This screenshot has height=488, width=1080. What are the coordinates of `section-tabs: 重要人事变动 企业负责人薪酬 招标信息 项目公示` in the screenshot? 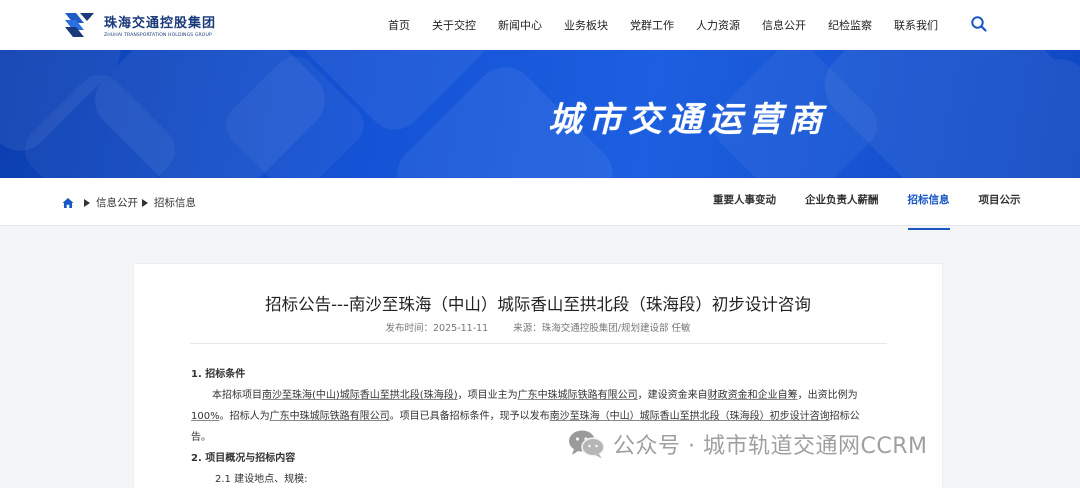 It's located at (881, 204).